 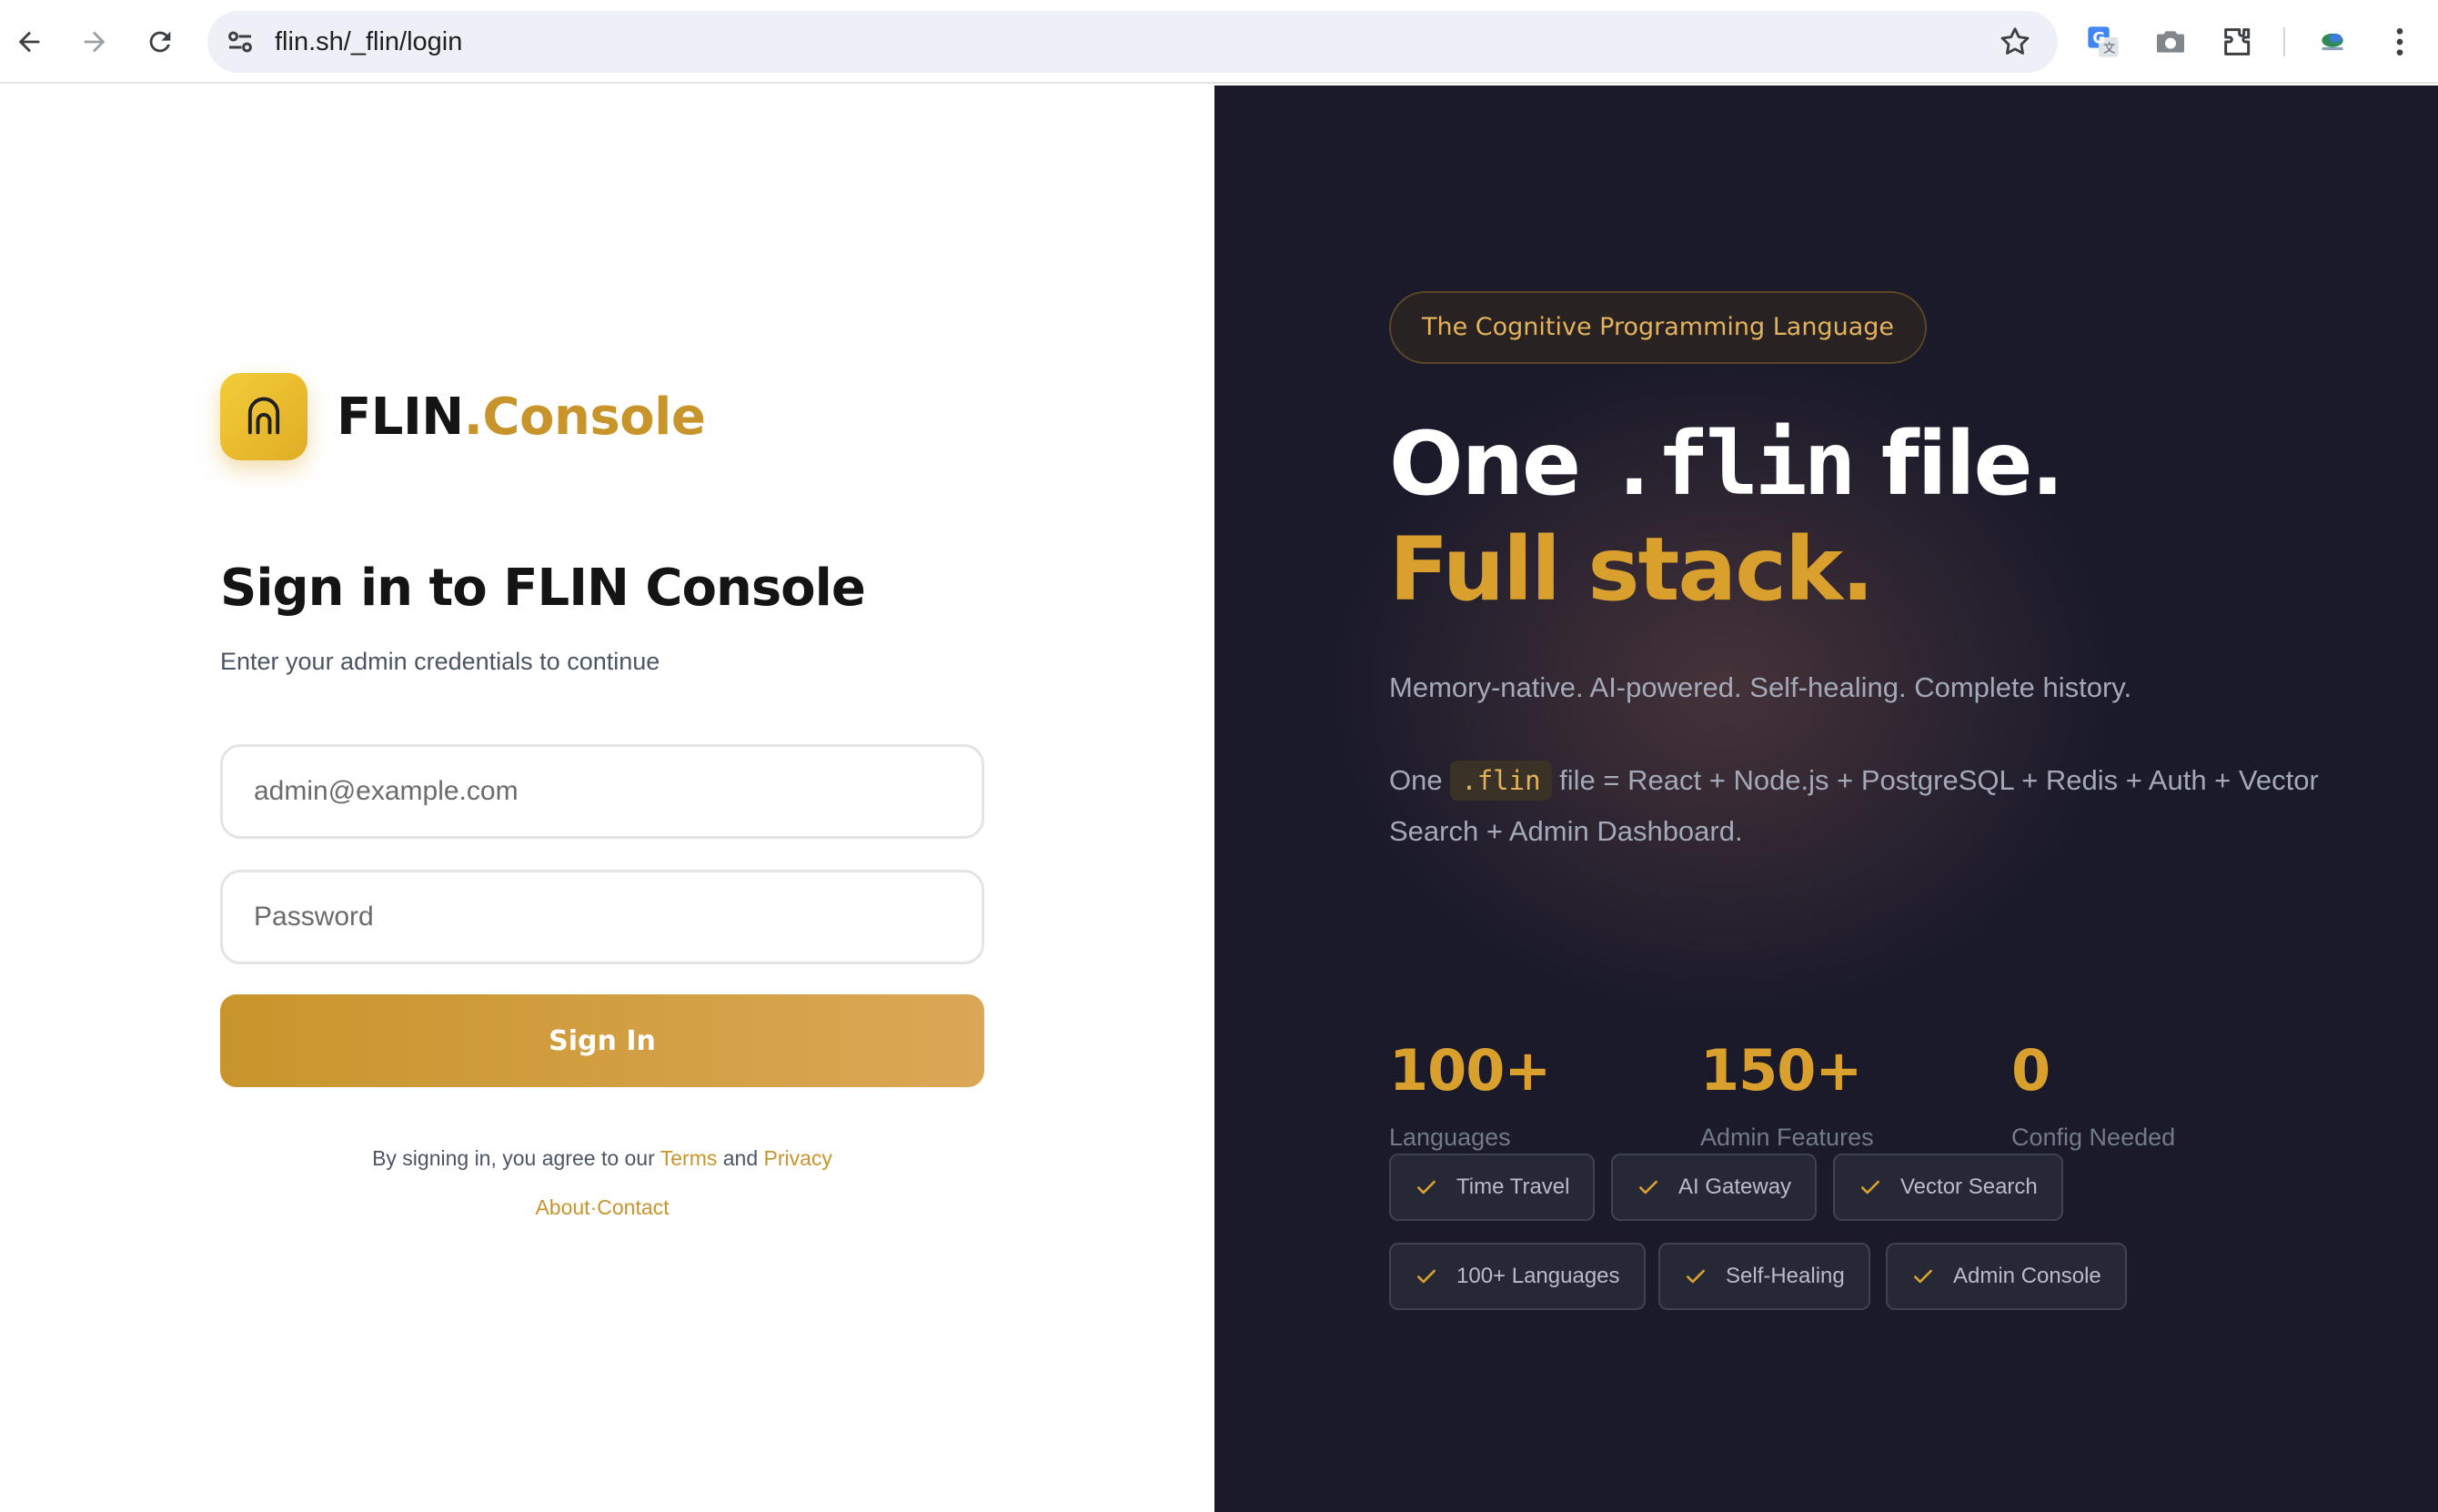 I want to click on page-subtitle: Enter your admin credentials to continue, so click(x=440, y=662).